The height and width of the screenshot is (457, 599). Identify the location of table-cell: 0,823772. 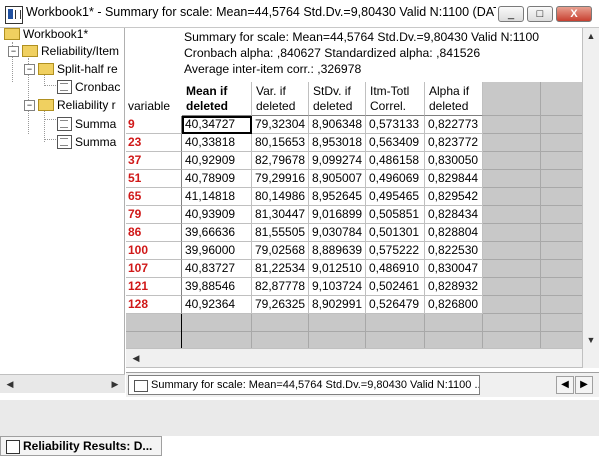
(454, 143).